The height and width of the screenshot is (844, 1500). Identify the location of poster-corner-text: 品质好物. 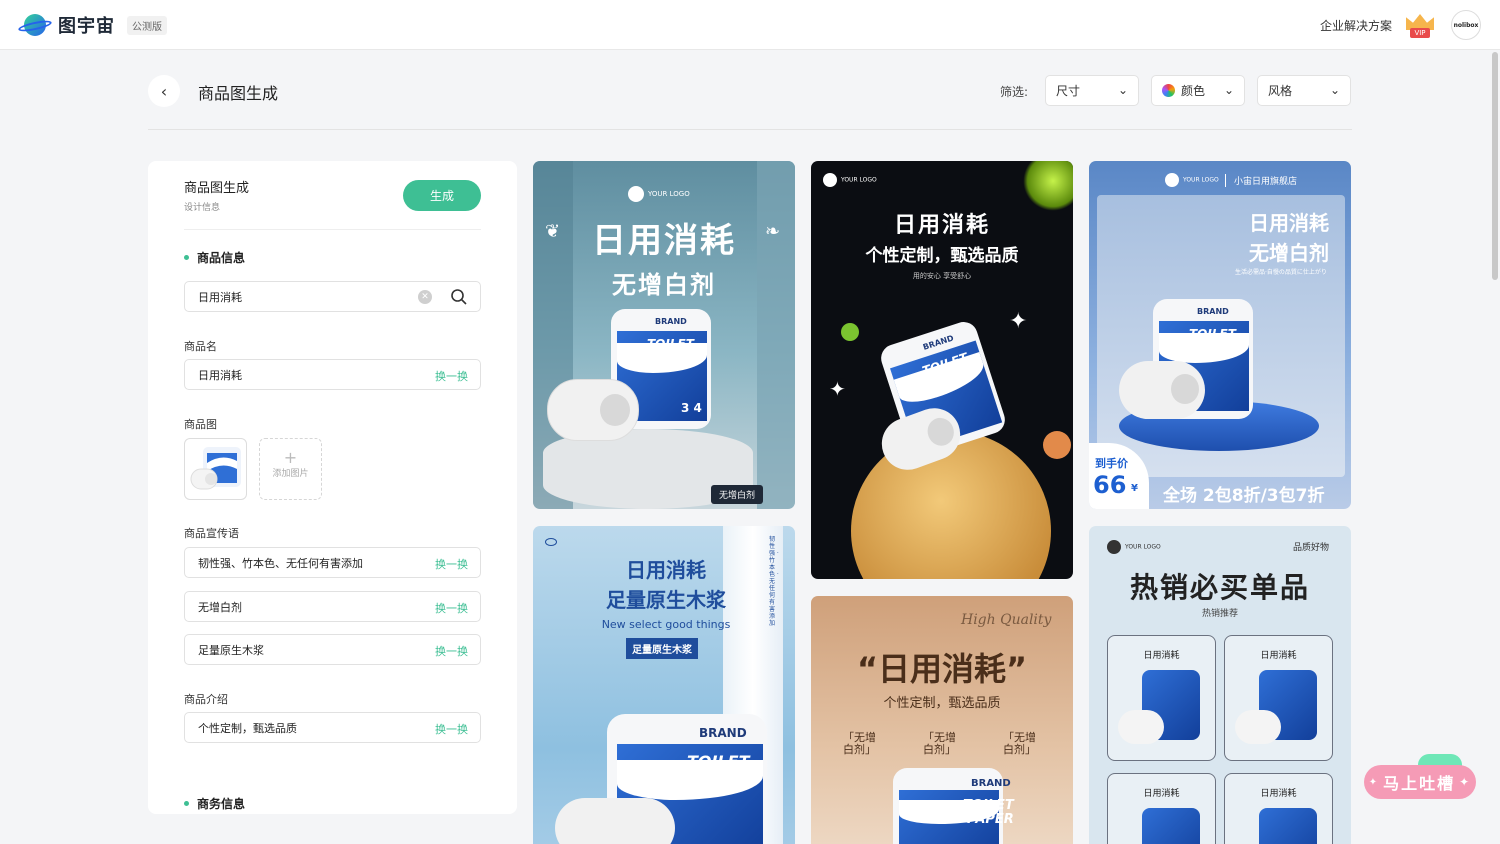
(1311, 548).